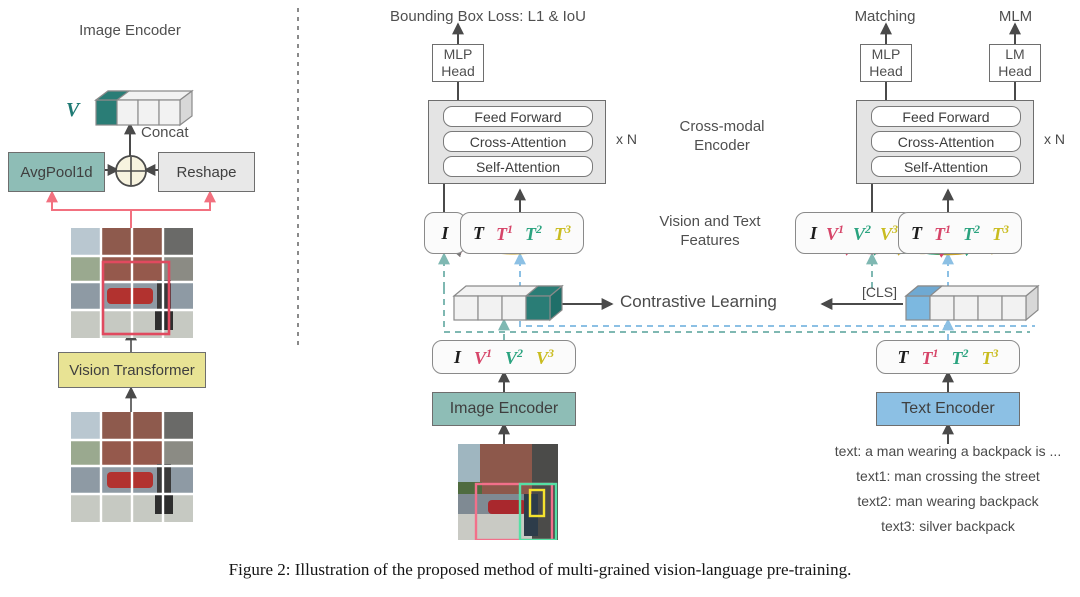 Image resolution: width=1080 pixels, height=597 pixels. What do you see at coordinates (885, 16) in the screenshot?
I see `matching-label: Matching` at bounding box center [885, 16].